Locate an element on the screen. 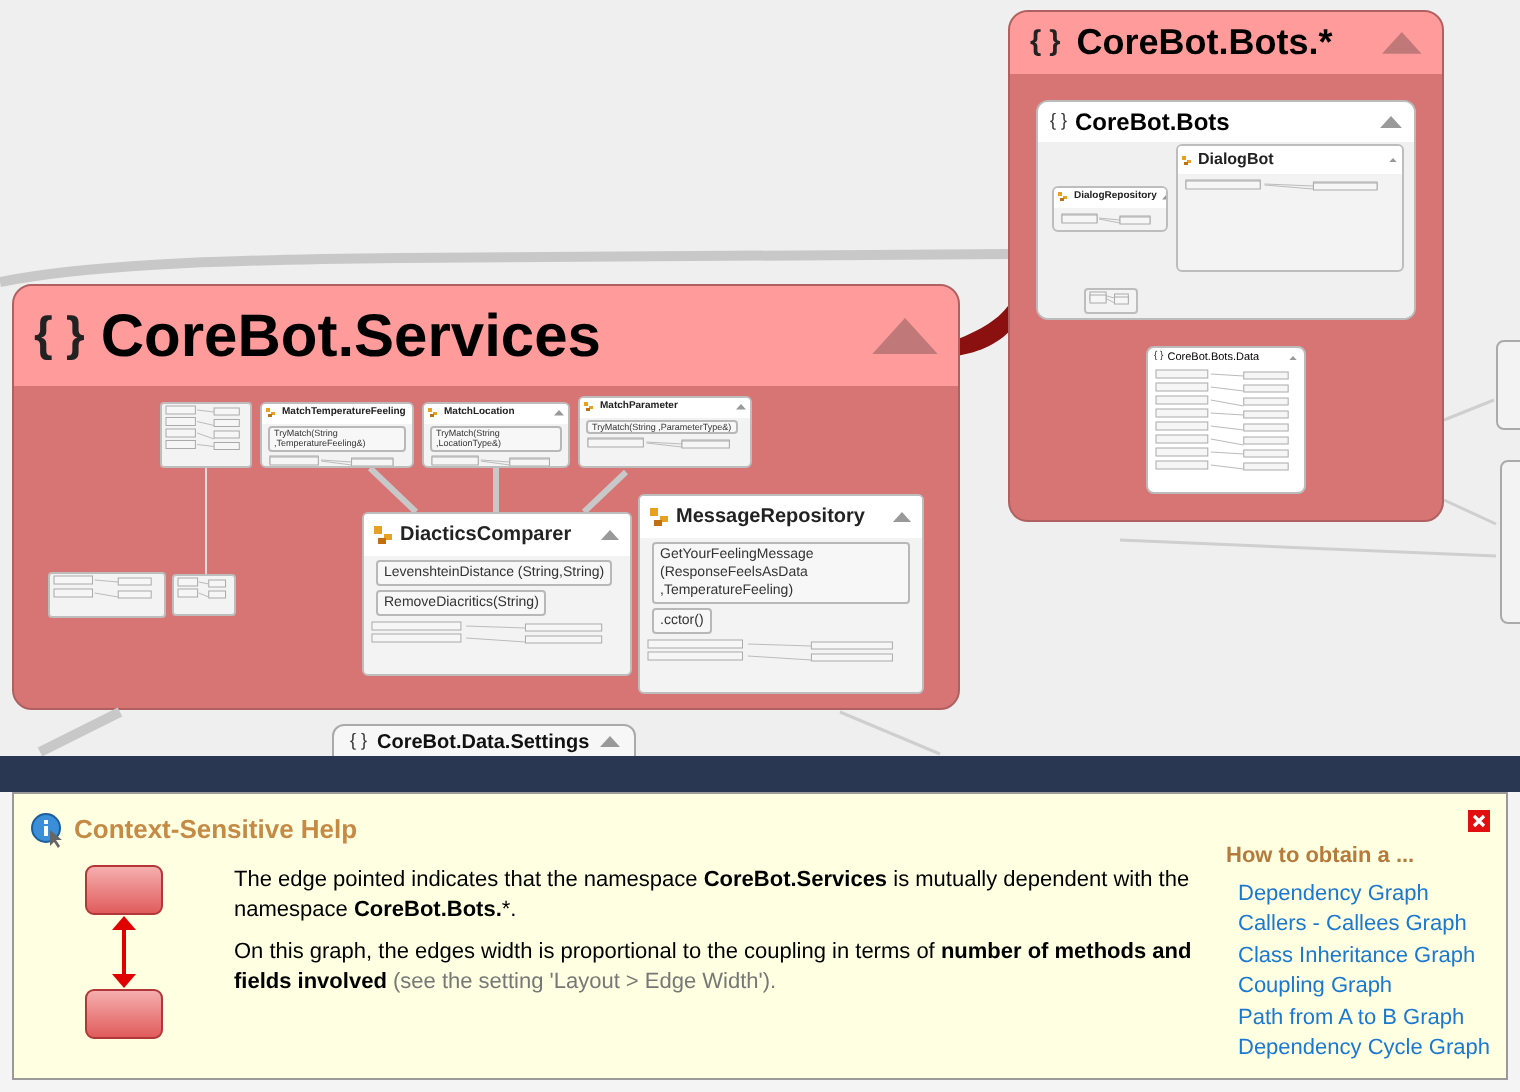 This screenshot has width=1520, height=1092. graph-link: Callers - Callees Graph is located at coordinates (1372, 925).